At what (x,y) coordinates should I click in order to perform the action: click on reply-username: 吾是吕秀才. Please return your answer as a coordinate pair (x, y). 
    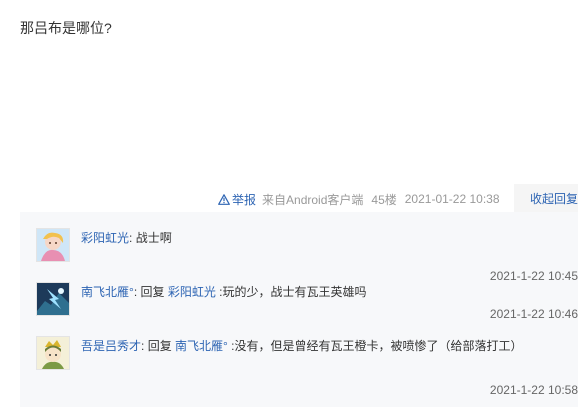
    Looking at the image, I should click on (111, 346).